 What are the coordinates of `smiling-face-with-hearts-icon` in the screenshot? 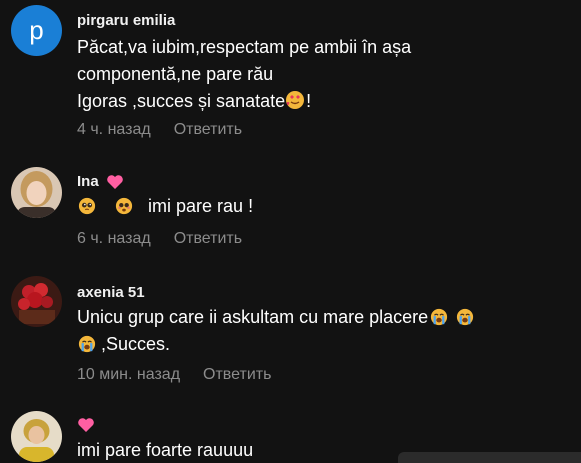 It's located at (295, 100).